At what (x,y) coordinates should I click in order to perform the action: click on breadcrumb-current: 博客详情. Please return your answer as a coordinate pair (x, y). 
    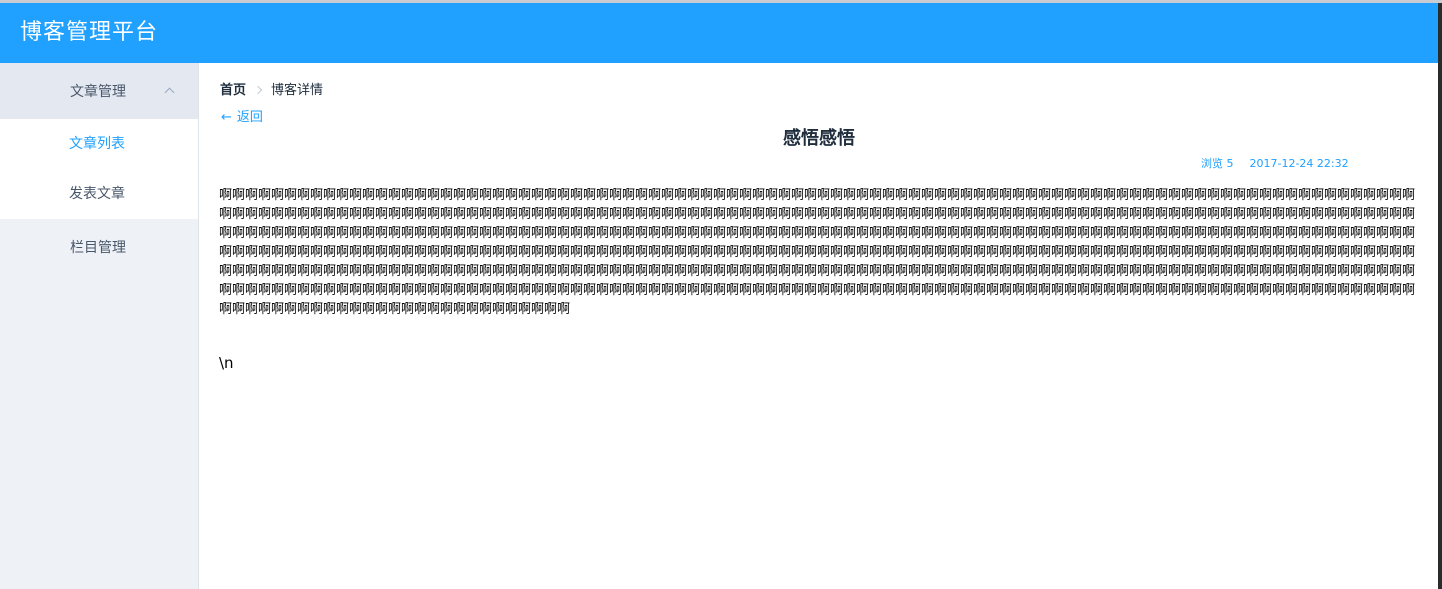
    Looking at the image, I should click on (297, 90).